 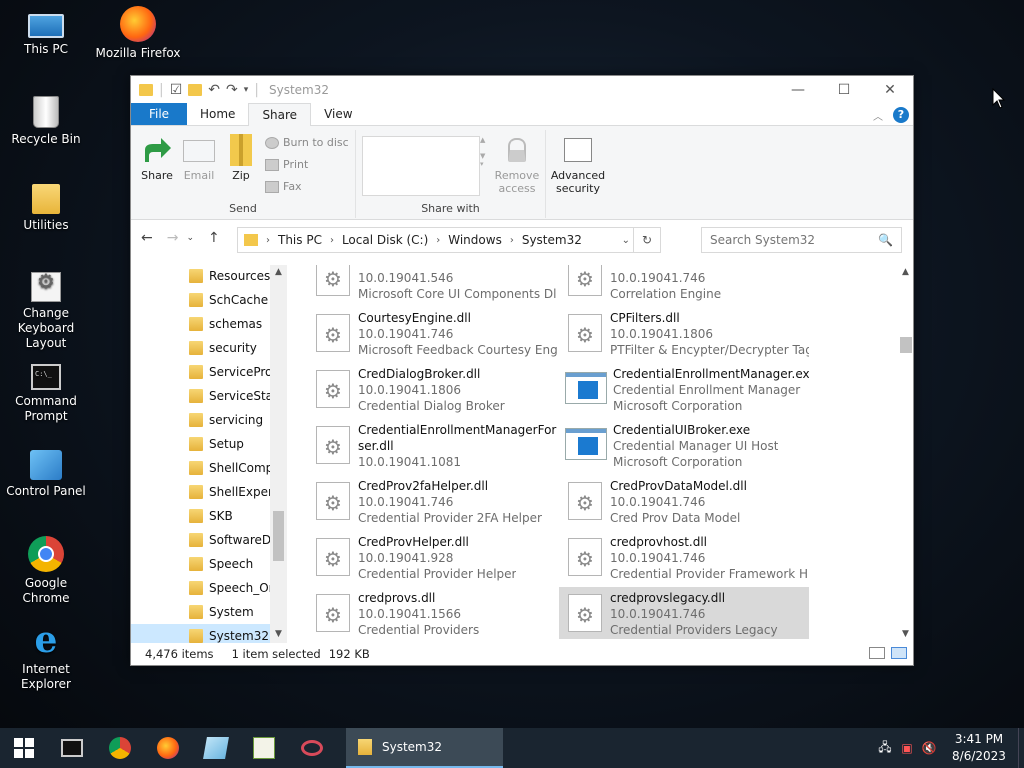 I want to click on tab-share: Share, so click(x=280, y=114).